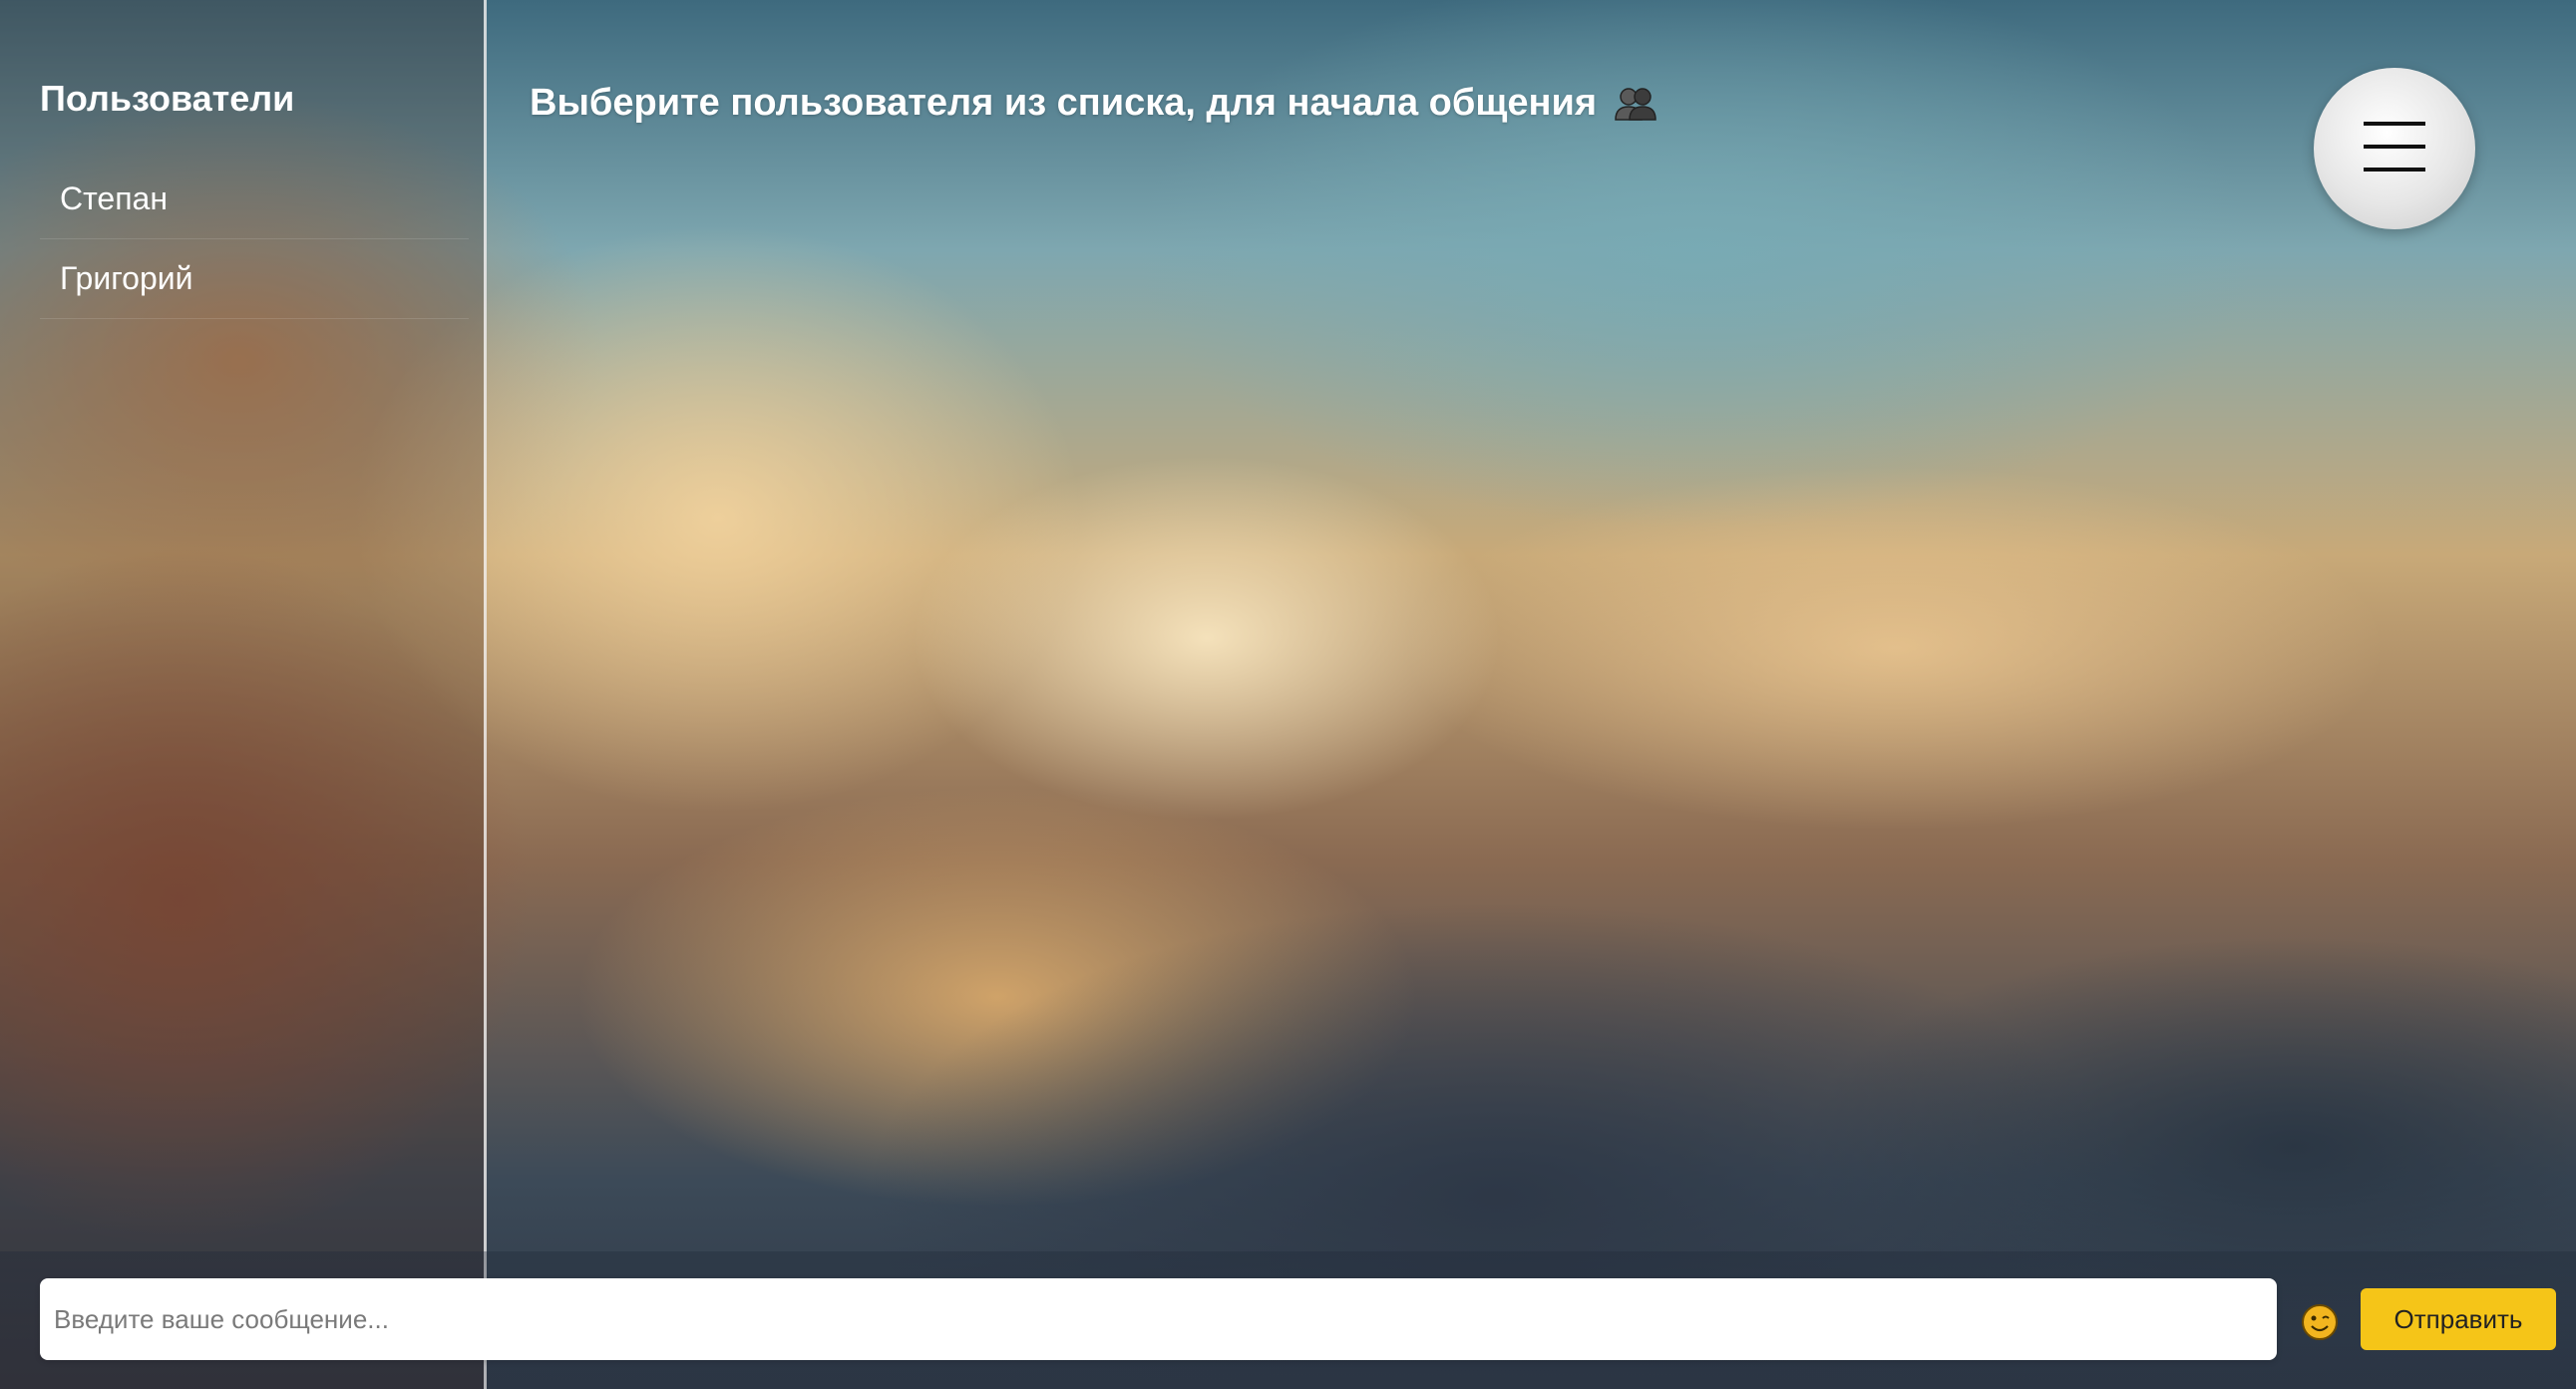 The width and height of the screenshot is (2576, 1389). Describe the element at coordinates (254, 200) in the screenshot. I see `user-item-stepan: Степан` at that location.